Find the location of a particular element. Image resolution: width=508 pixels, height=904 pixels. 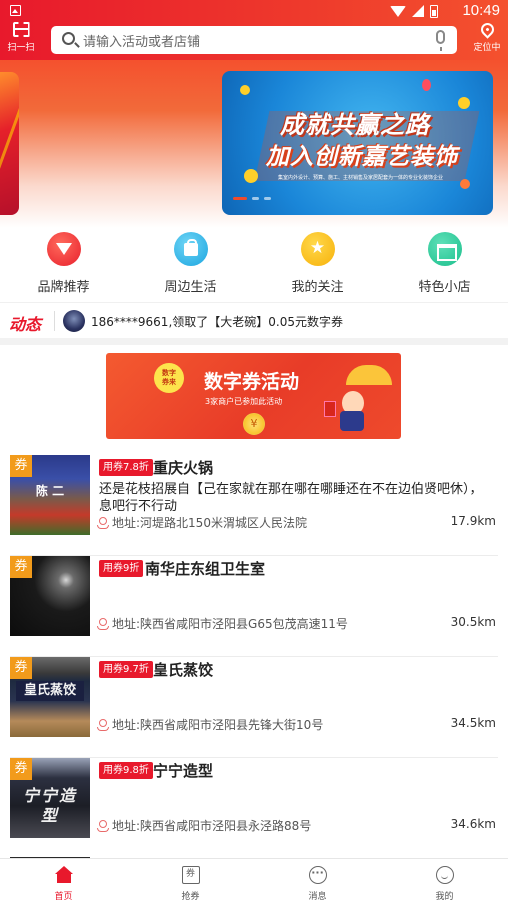

store-sign-text: 宁宁造型 is located at coordinates (49, 805).